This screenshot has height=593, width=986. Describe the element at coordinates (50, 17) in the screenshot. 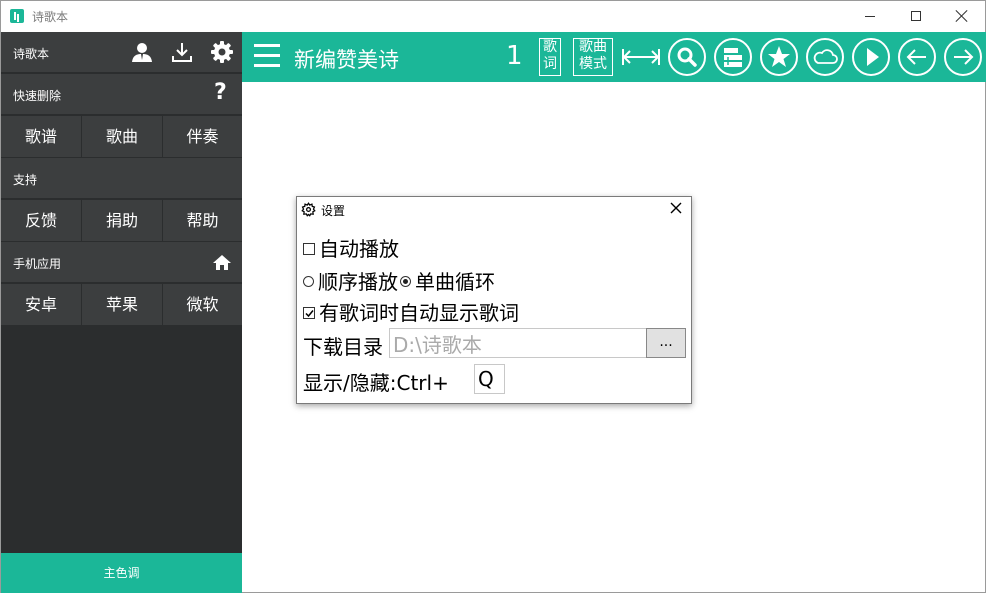

I see `window-title: 诗歌本` at that location.